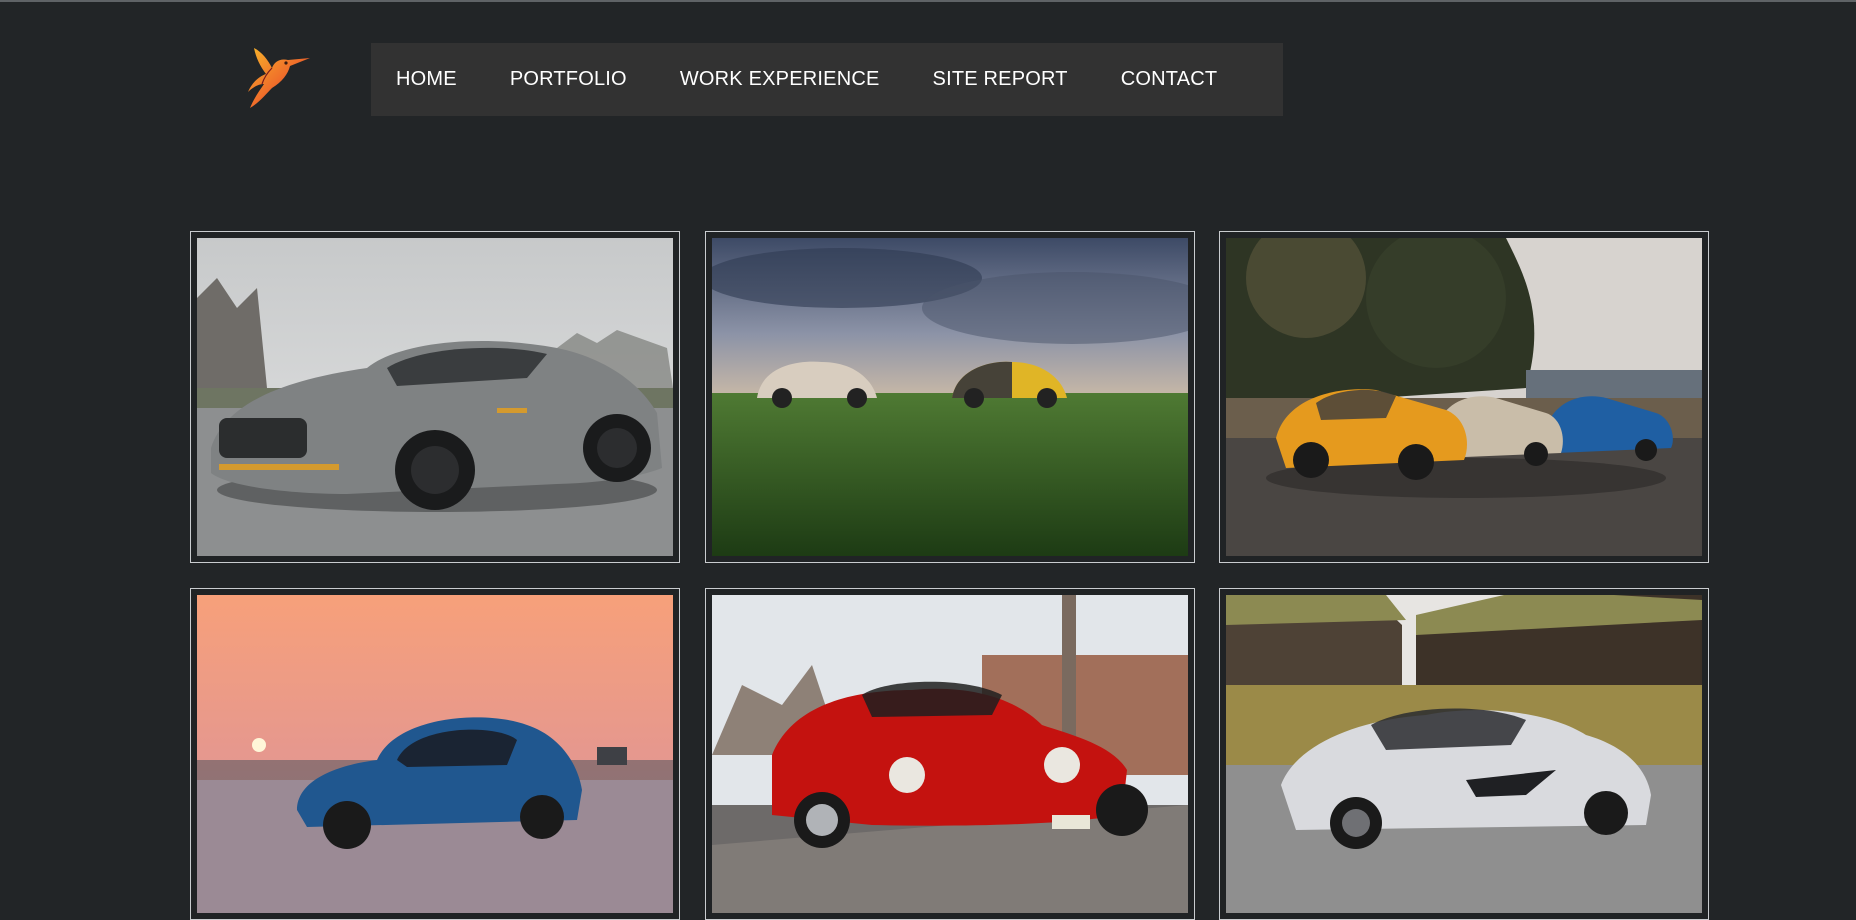 The image size is (1856, 920). I want to click on nav-home: HOME, so click(426, 79).